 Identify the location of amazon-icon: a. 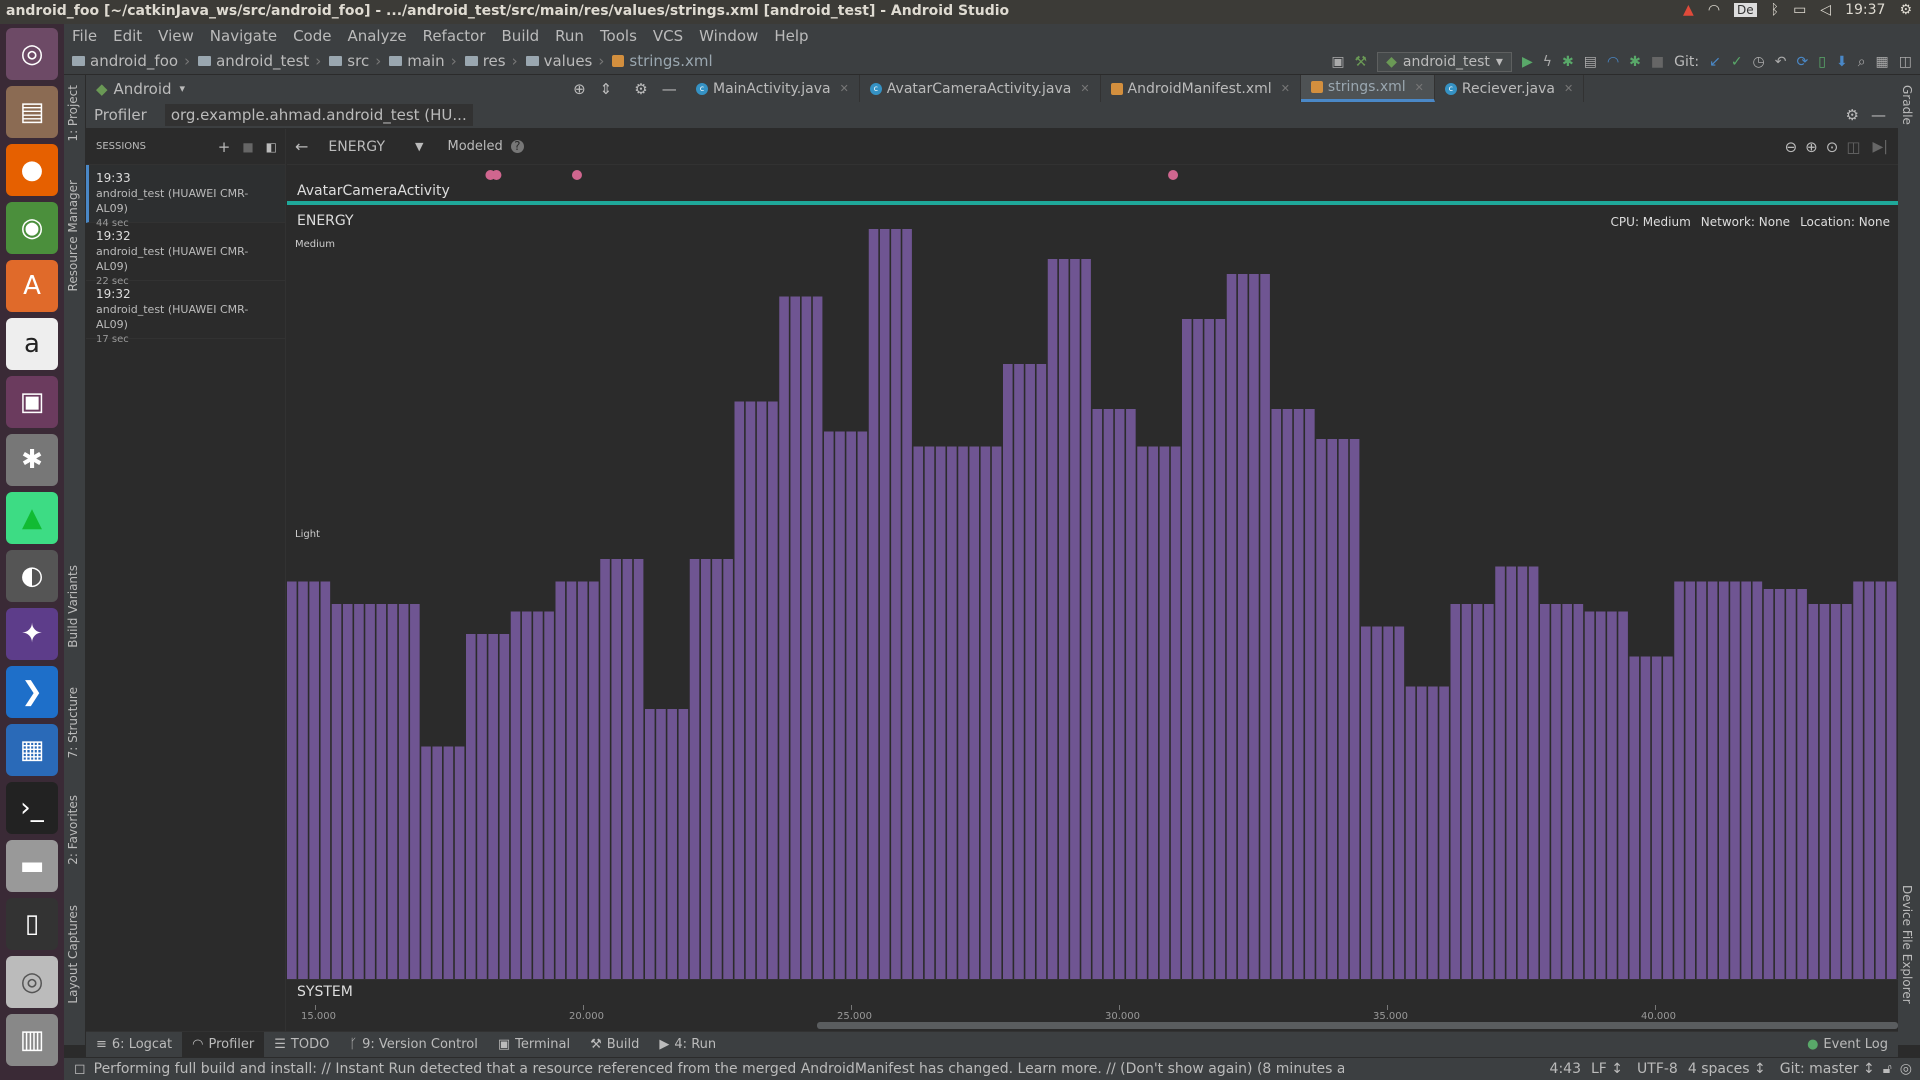
(32, 344).